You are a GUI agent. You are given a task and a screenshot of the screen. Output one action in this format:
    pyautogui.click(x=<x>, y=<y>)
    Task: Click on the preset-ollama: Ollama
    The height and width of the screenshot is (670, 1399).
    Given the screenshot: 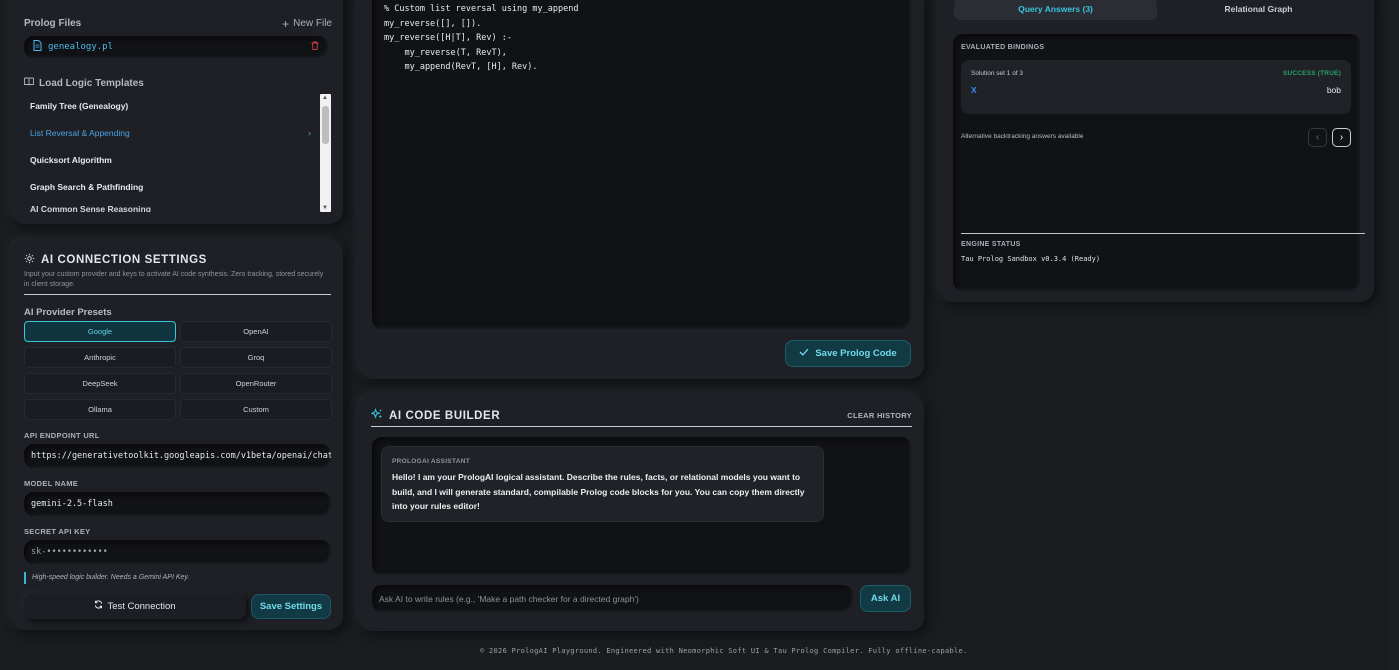 What is the action you would take?
    pyautogui.click(x=100, y=409)
    